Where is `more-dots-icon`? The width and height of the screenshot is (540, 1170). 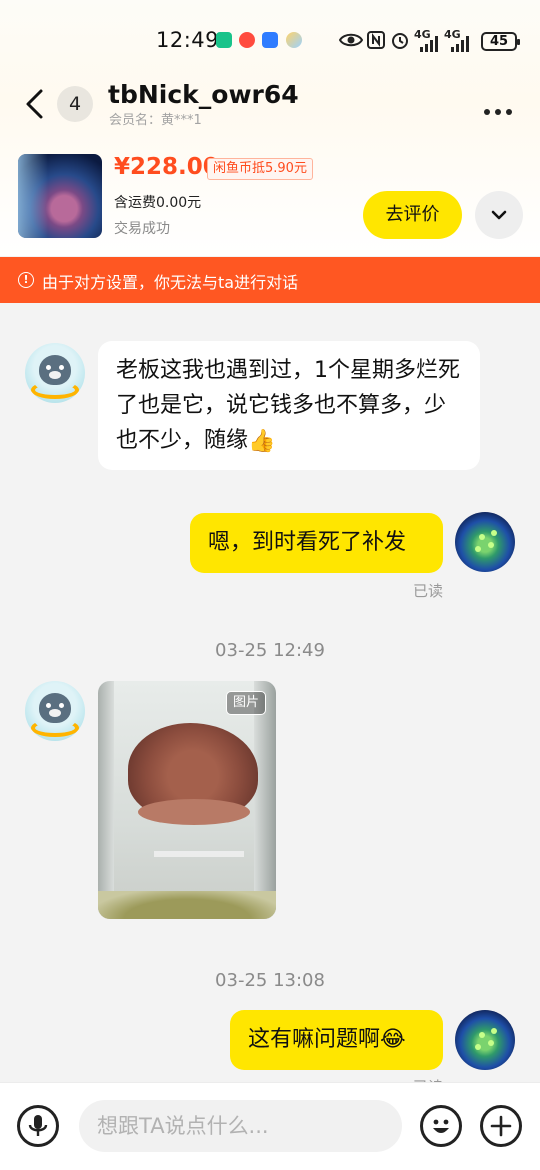 more-dots-icon is located at coordinates (501, 107).